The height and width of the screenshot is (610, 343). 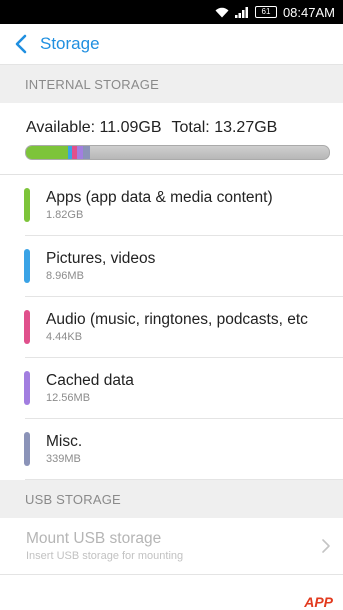 I want to click on page-title: Storage, so click(x=70, y=44).